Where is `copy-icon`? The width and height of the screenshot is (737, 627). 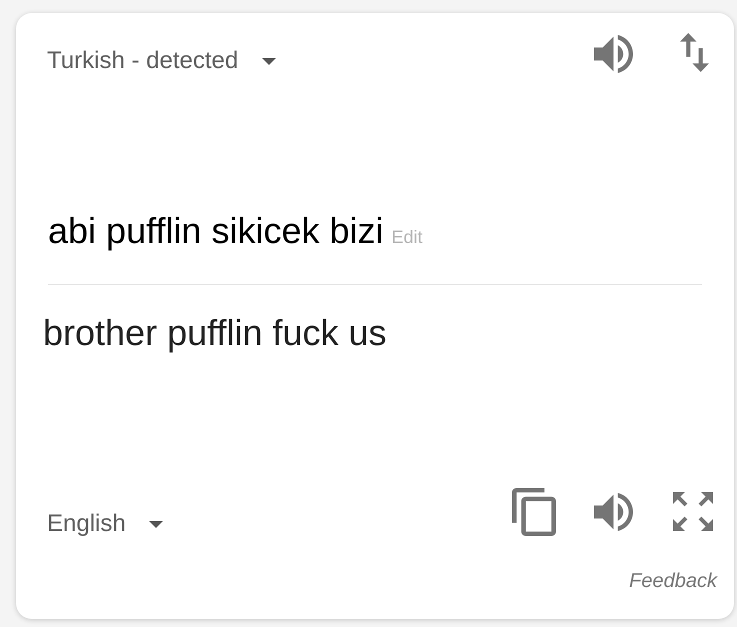 copy-icon is located at coordinates (534, 512).